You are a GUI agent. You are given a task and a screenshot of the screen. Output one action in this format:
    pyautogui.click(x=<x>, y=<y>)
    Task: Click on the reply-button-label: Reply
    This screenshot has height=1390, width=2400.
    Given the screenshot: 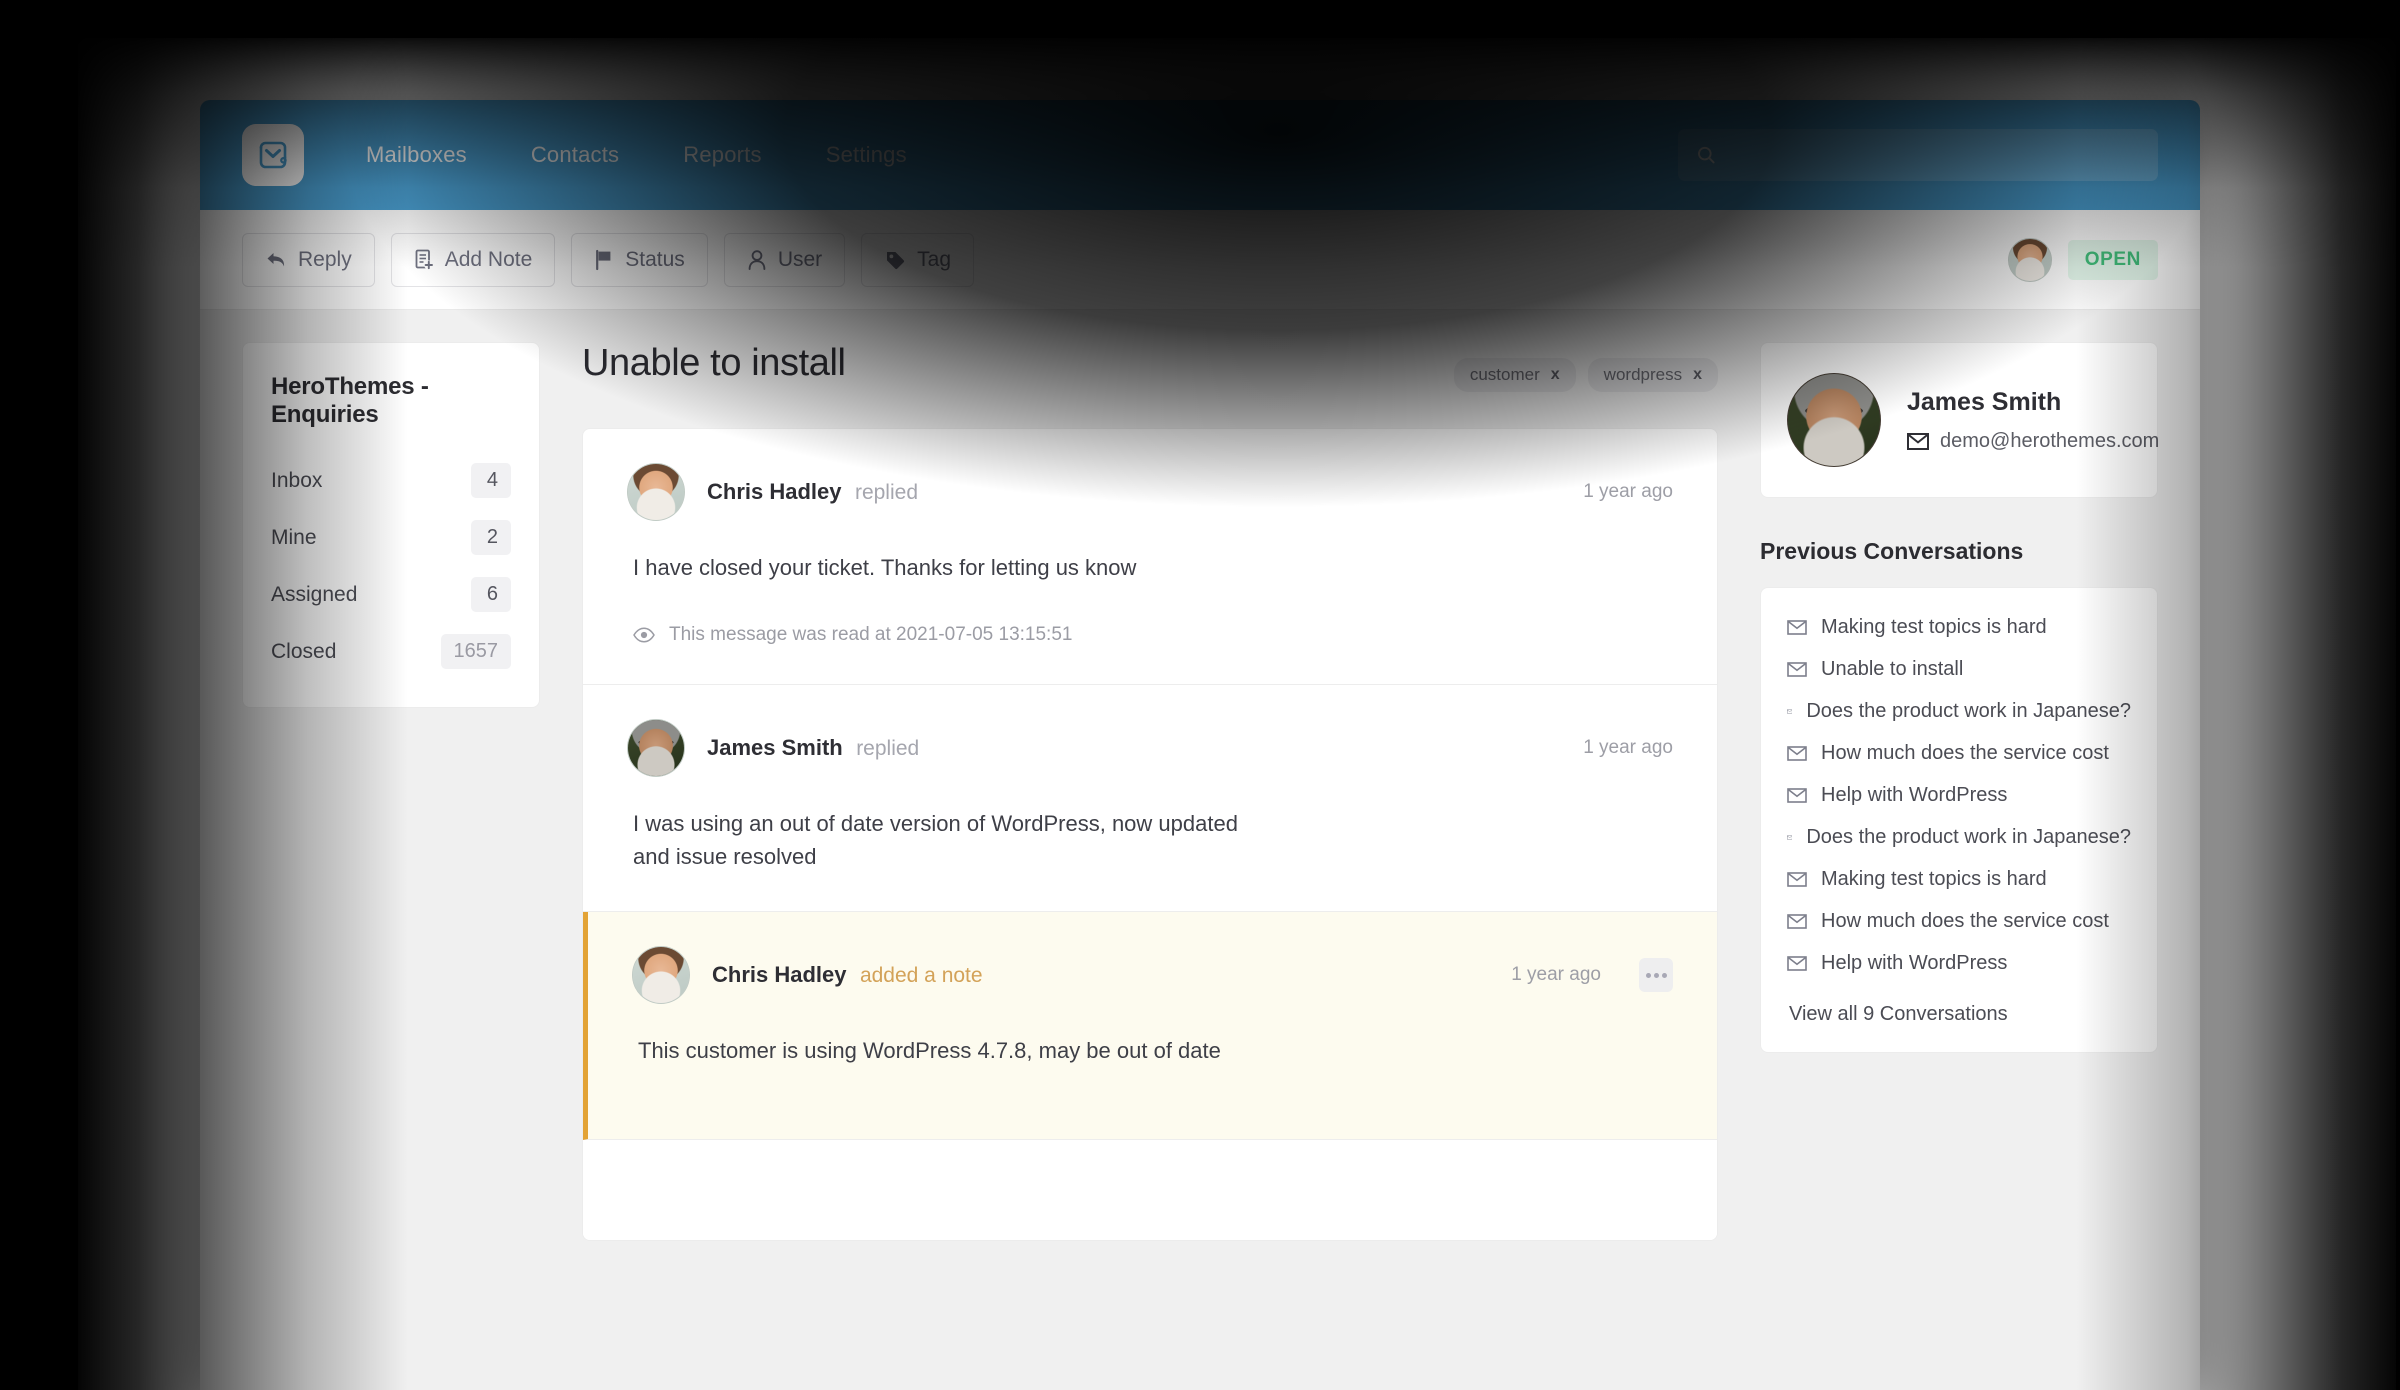 What is the action you would take?
    pyautogui.click(x=325, y=259)
    